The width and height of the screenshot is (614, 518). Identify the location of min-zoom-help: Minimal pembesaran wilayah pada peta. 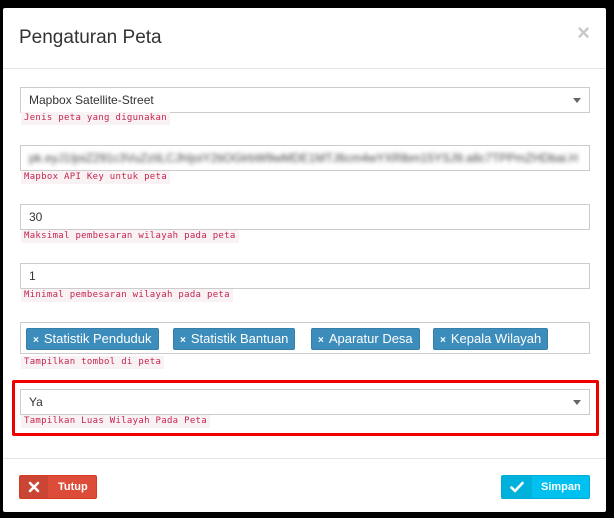
(127, 295).